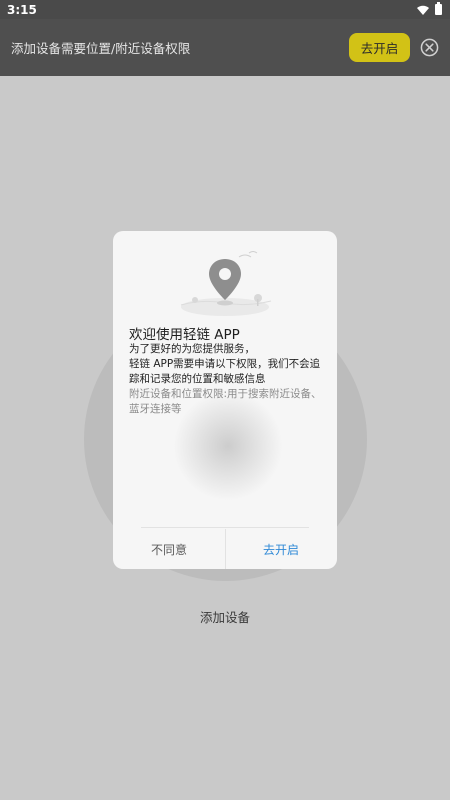  What do you see at coordinates (225, 371) in the screenshot?
I see `dialog-line-2: 轻链 APP需要申请以下权限，我们不会追踪和记录您的位置和敏感信息` at bounding box center [225, 371].